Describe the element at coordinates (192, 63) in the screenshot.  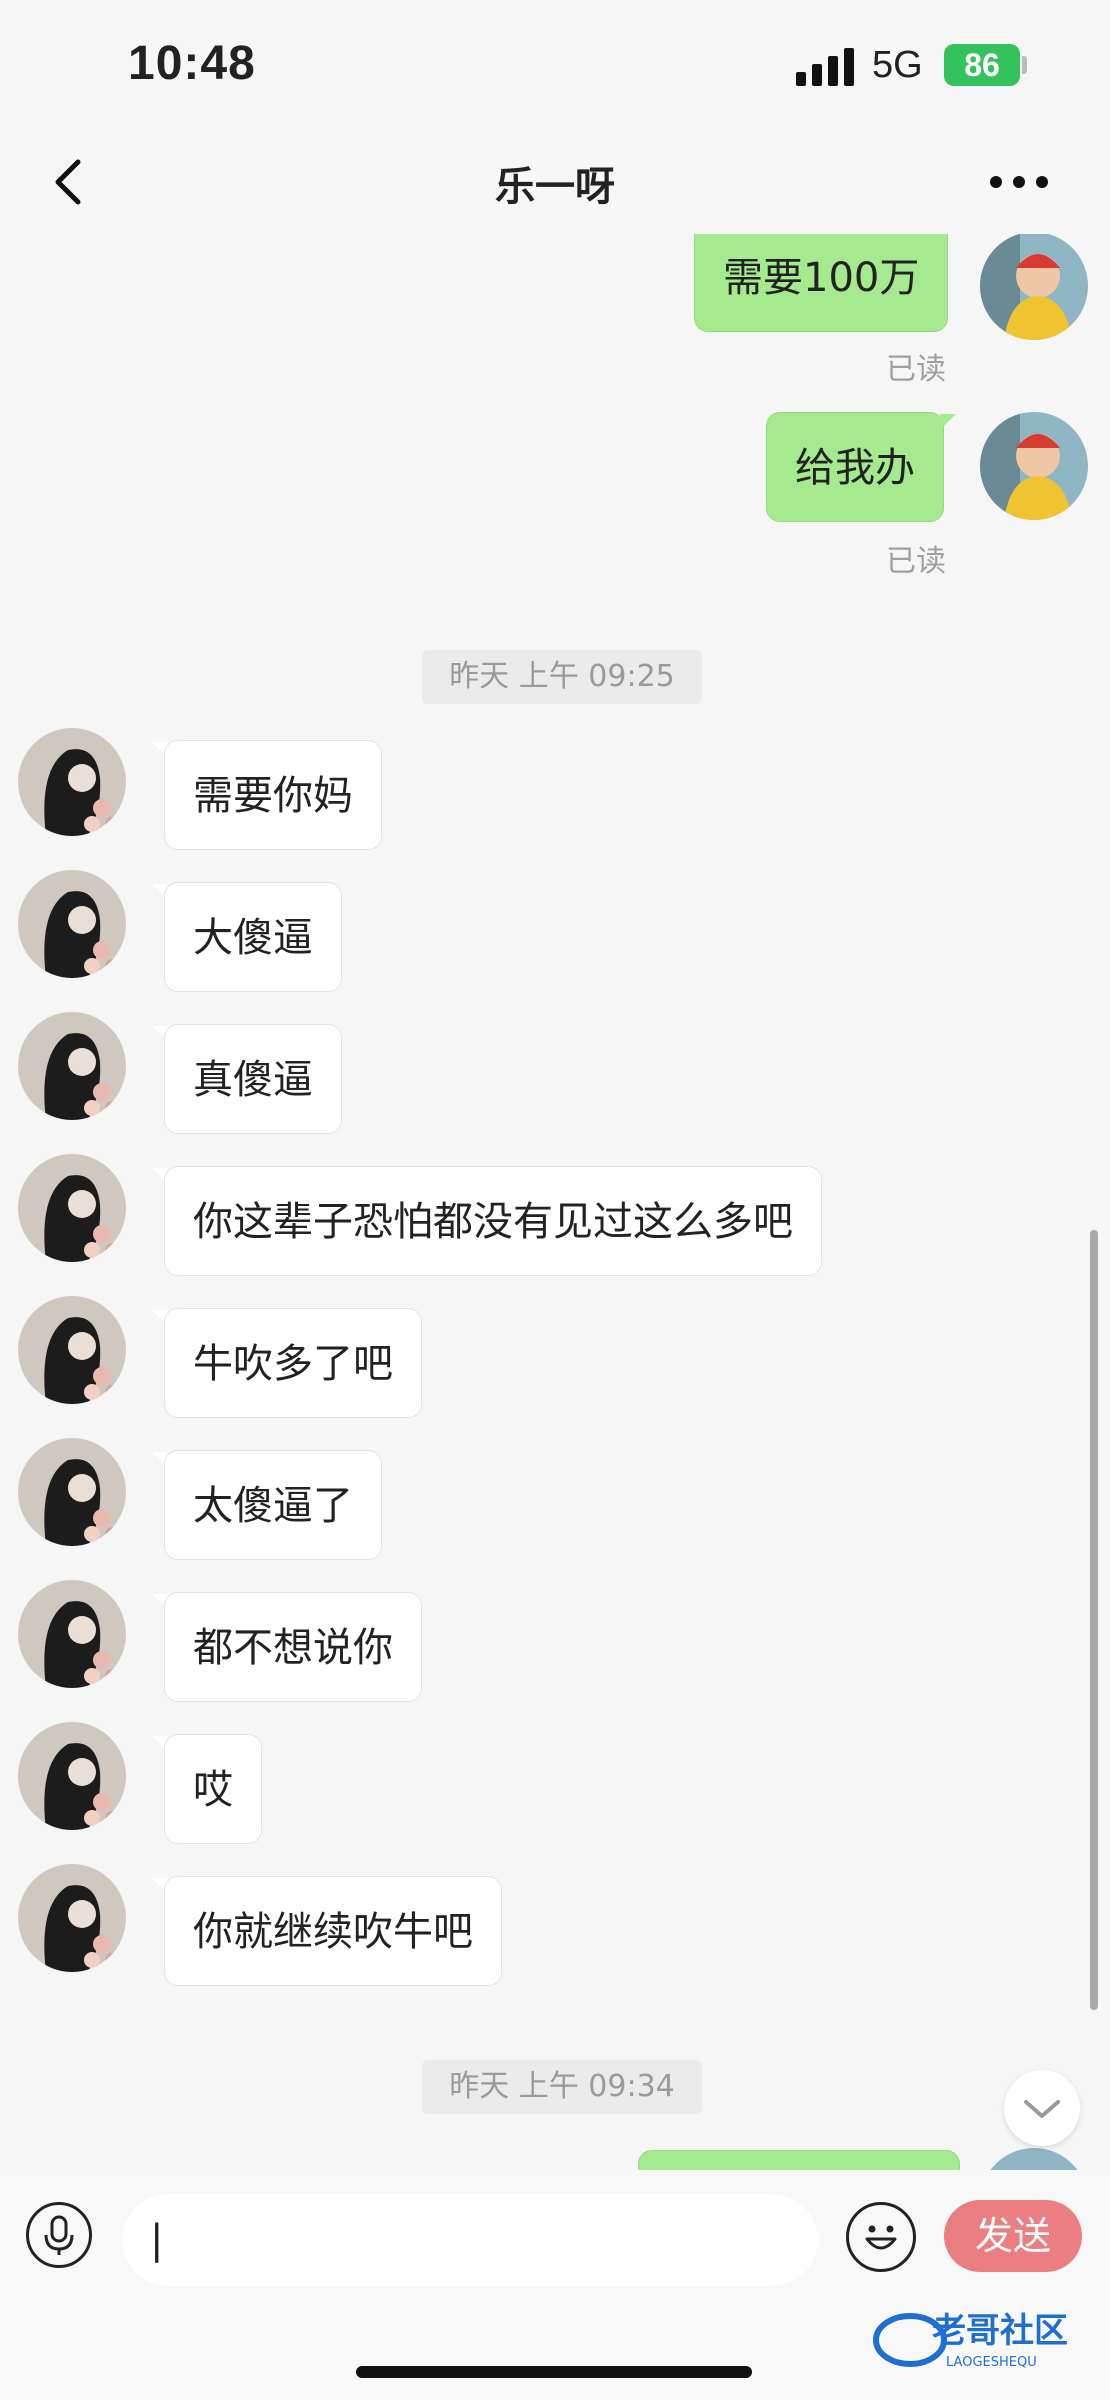
I see `status-time: 10:48` at that location.